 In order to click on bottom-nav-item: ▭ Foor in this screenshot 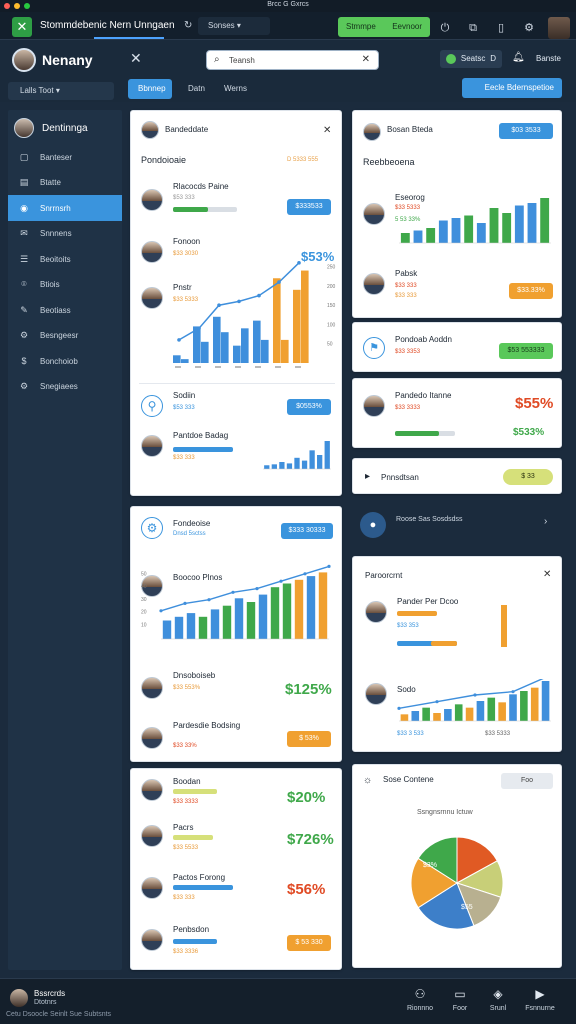, I will do `click(460, 999)`.